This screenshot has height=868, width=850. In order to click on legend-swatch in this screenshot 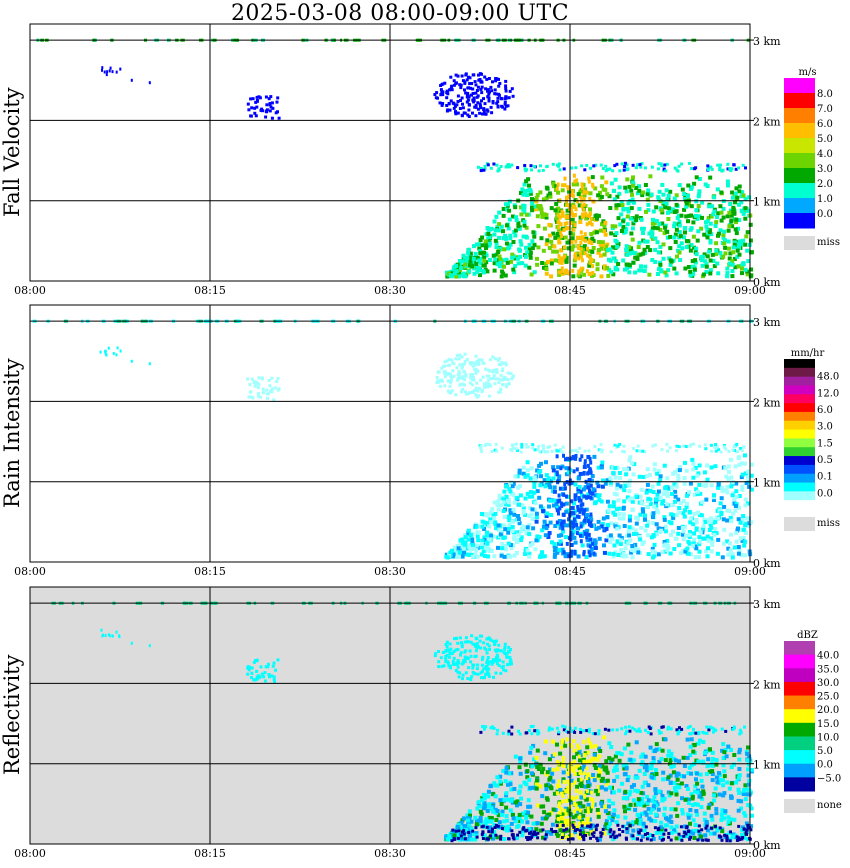, I will do `click(799, 221)`.